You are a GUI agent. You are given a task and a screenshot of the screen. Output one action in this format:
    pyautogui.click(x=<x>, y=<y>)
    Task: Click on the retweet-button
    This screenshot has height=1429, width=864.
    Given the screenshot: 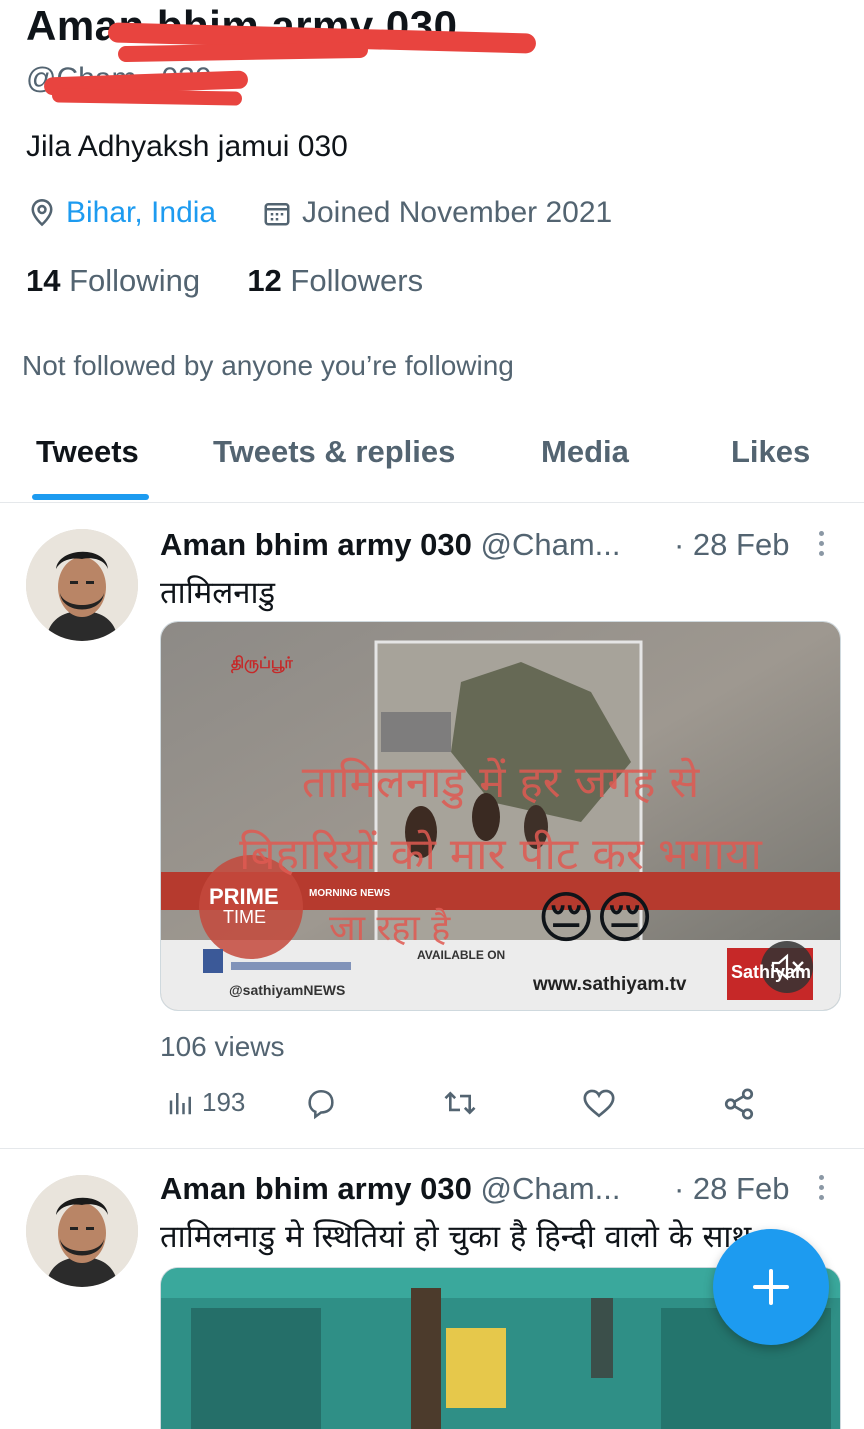 What is the action you would take?
    pyautogui.click(x=460, y=1103)
    